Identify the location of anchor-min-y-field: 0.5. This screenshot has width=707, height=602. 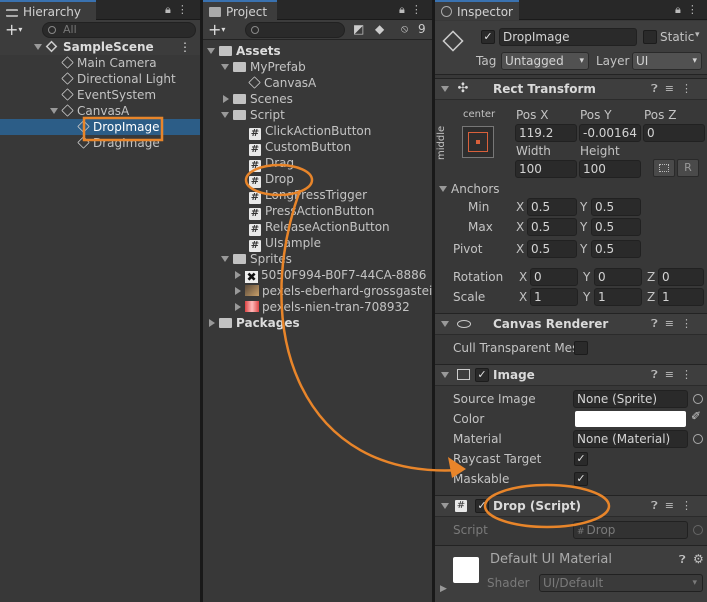
(616, 207).